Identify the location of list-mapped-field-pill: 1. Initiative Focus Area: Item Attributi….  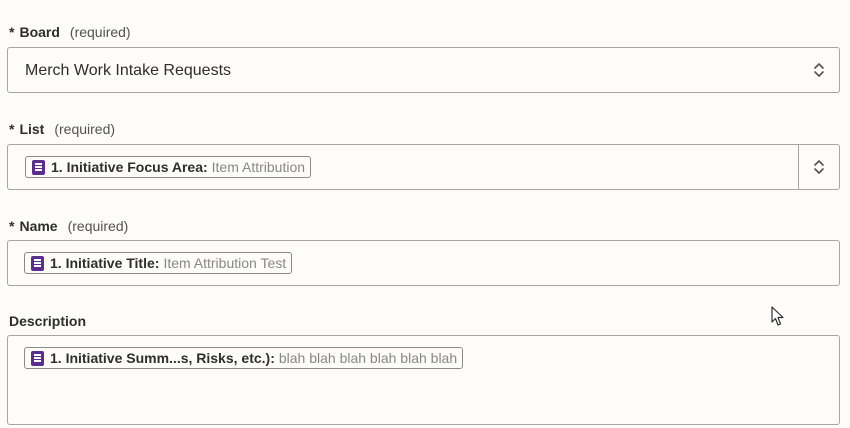
(168, 167).